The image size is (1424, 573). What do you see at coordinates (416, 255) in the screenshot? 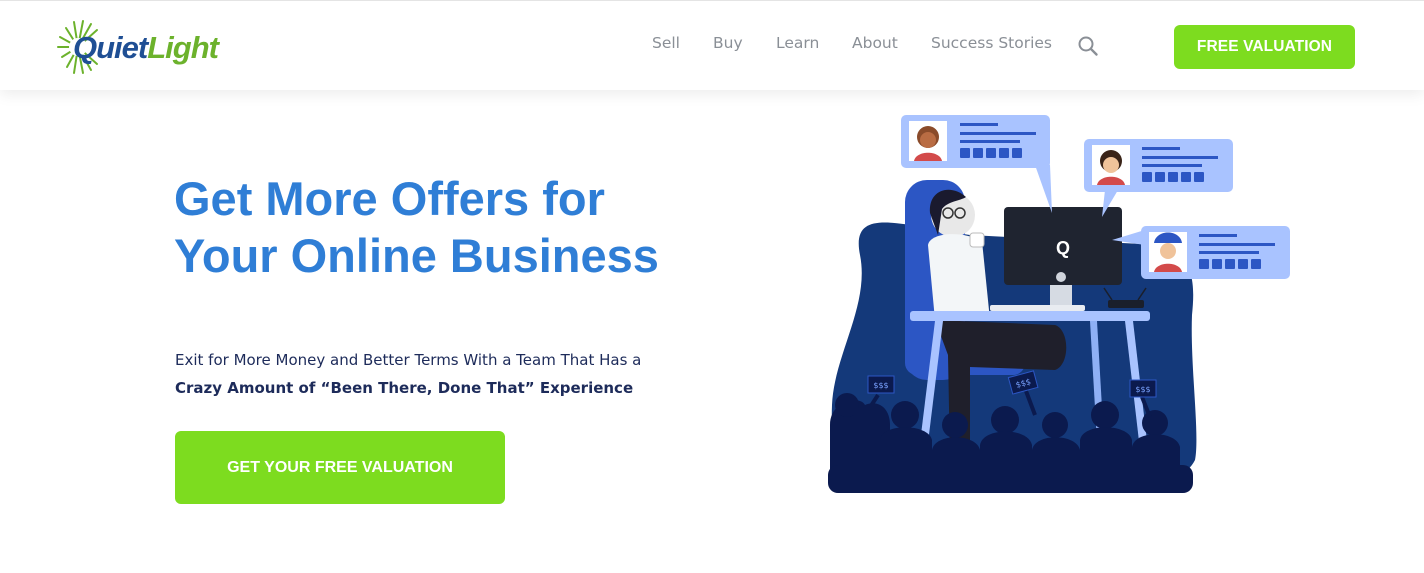
I see `hero-title-line2: Your Online Business` at bounding box center [416, 255].